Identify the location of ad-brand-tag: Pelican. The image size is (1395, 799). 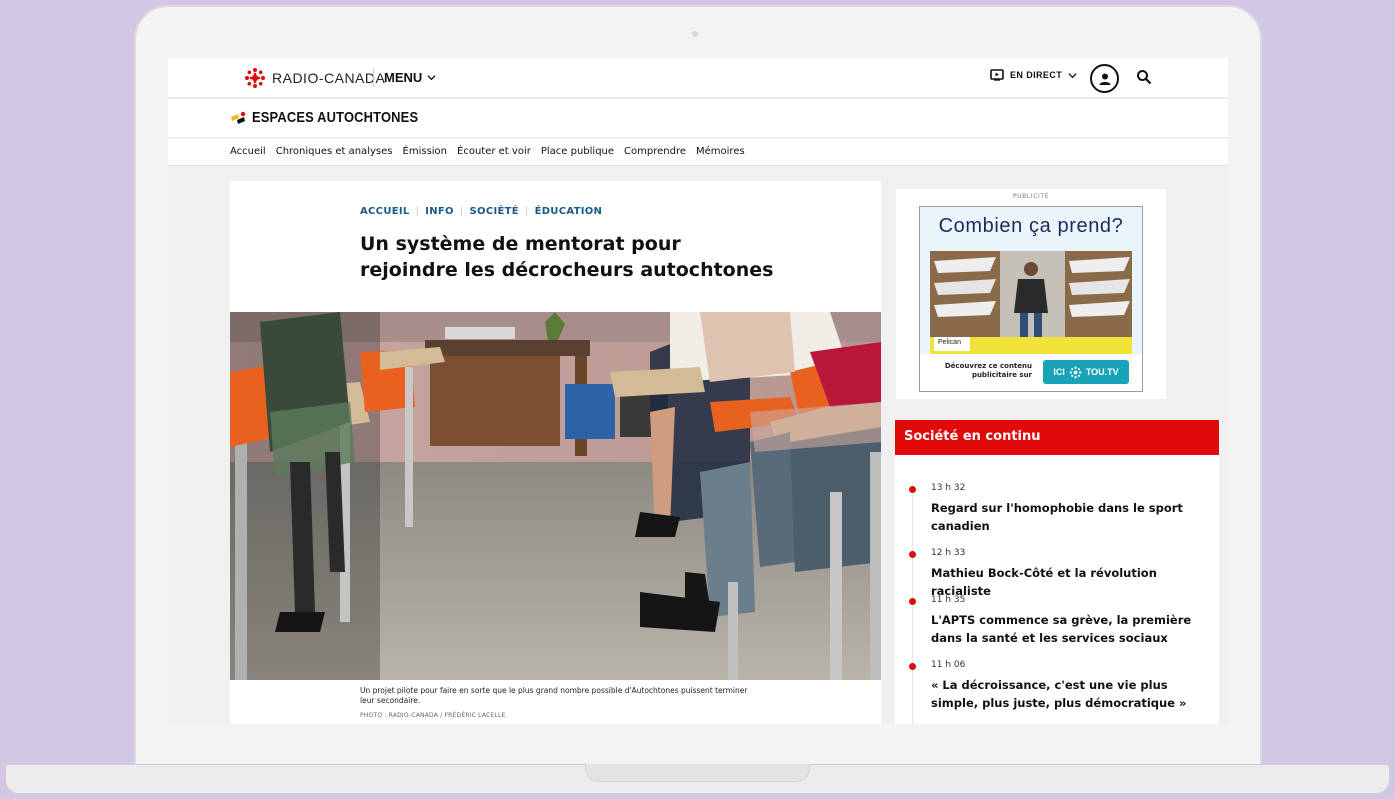
(952, 344).